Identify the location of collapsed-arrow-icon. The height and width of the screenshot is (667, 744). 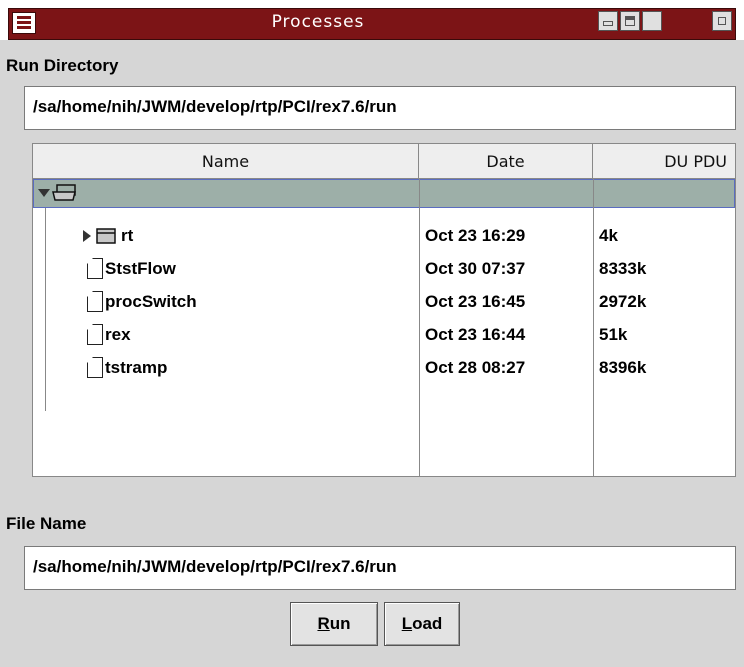
(87, 236).